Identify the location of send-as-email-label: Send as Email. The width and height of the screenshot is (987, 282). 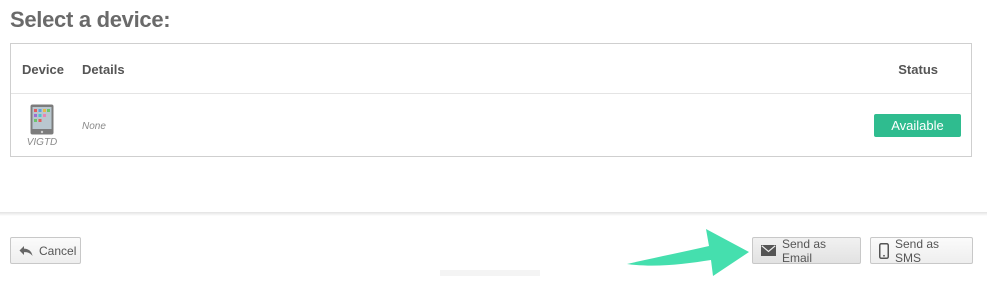
(804, 250).